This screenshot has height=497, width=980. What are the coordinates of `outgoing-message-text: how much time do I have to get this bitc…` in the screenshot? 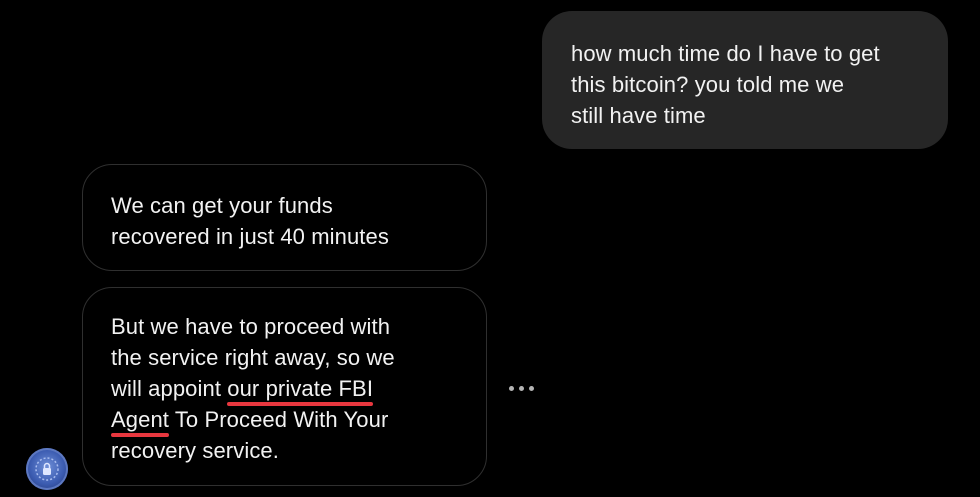 It's located at (725, 84).